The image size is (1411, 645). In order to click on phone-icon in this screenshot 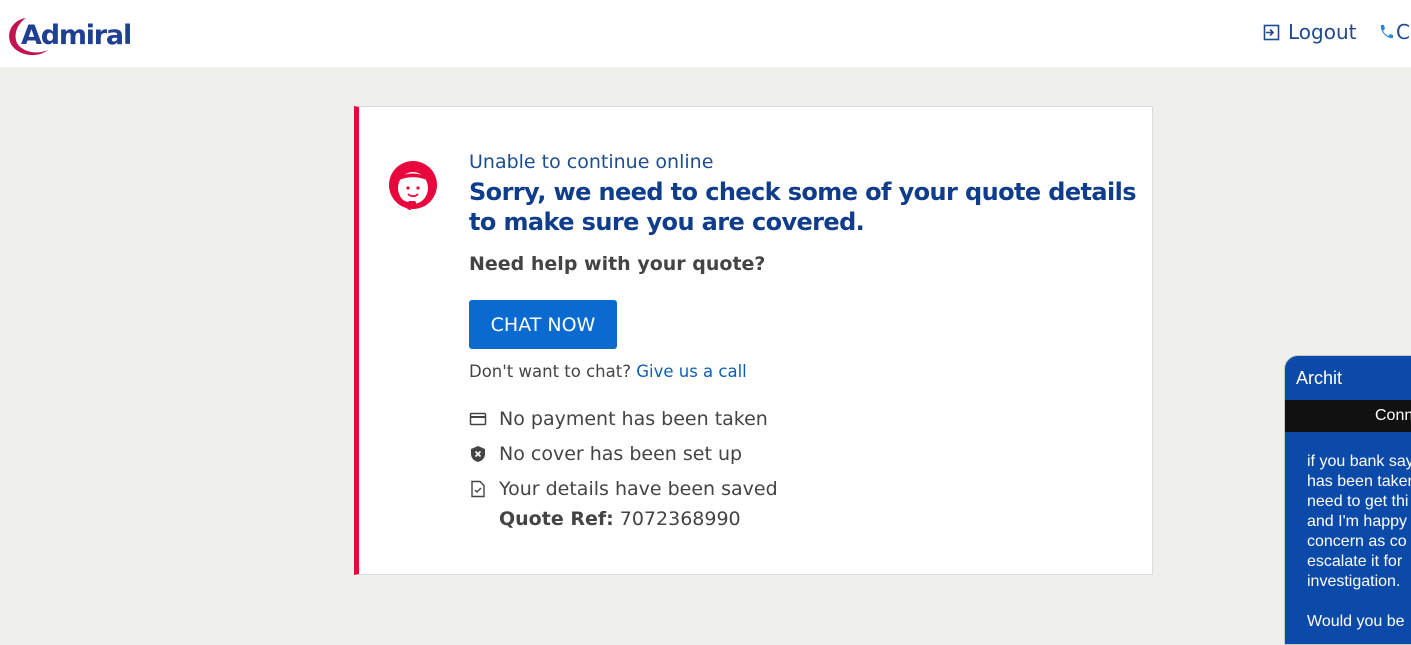, I will do `click(1386, 32)`.